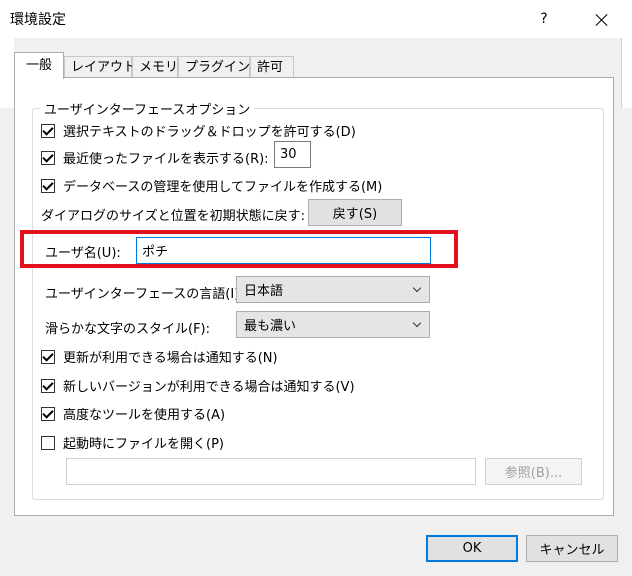 The width and height of the screenshot is (632, 576). What do you see at coordinates (316, 19) in the screenshot?
I see `title-bar: 環境設定 ?` at bounding box center [316, 19].